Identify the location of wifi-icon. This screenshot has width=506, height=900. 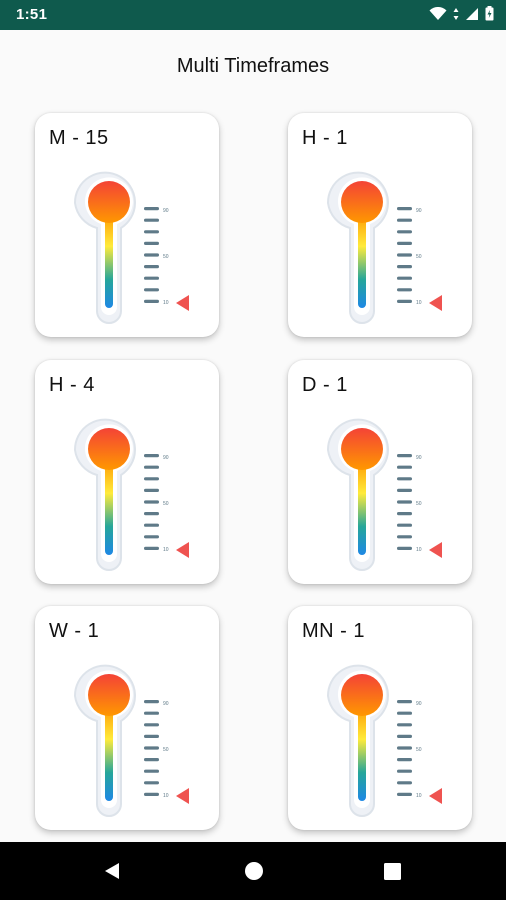
(438, 13).